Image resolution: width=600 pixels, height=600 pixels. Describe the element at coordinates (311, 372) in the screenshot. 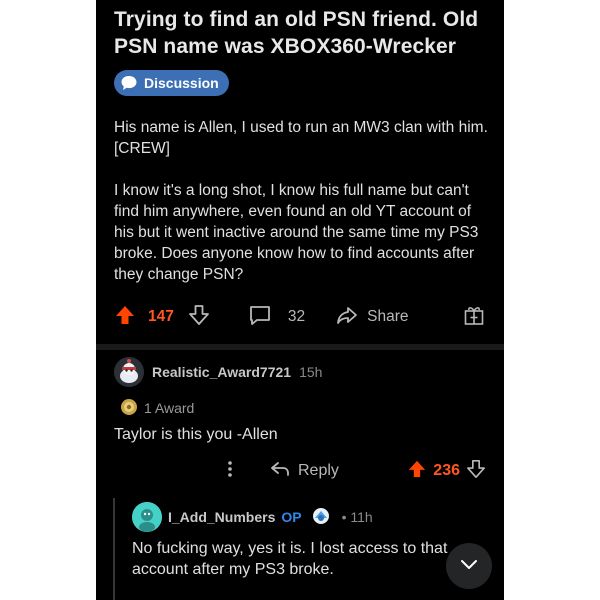

I see `comment-timestamp: 15h` at that location.